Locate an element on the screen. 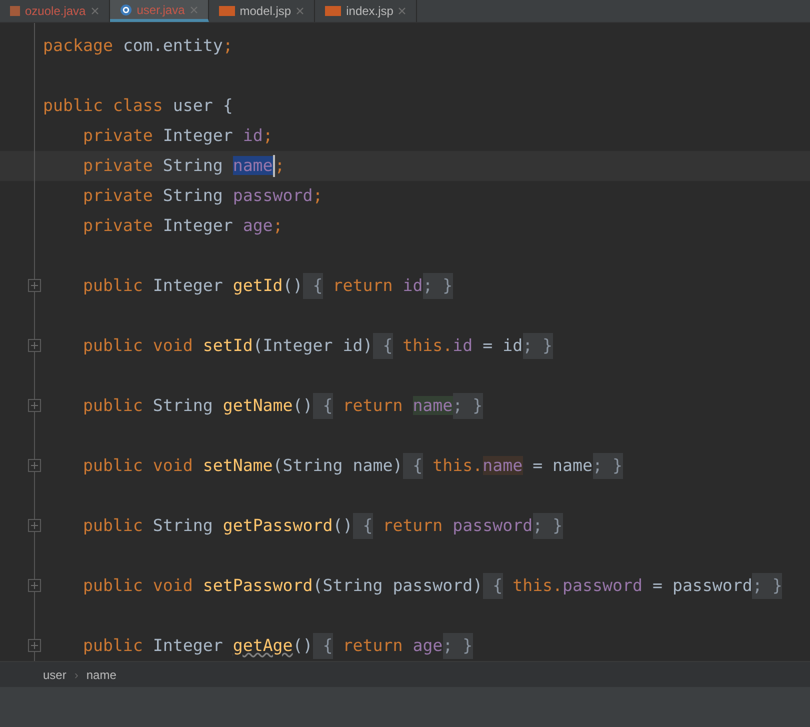  breadcrumb-item: user is located at coordinates (54, 675).